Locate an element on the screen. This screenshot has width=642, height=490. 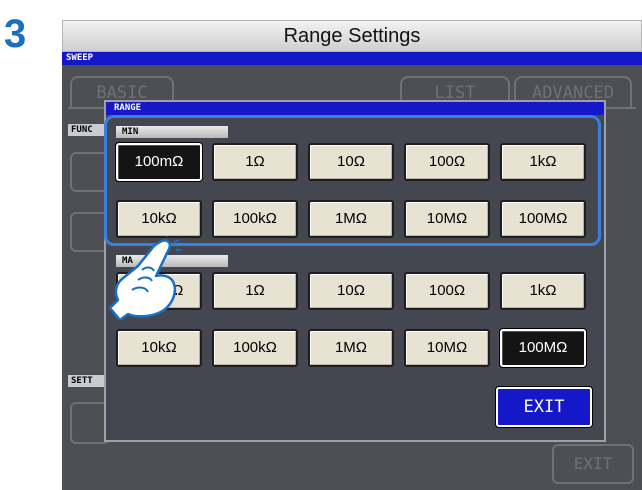
max-range-1ohm: 1Ω is located at coordinates (255, 291).